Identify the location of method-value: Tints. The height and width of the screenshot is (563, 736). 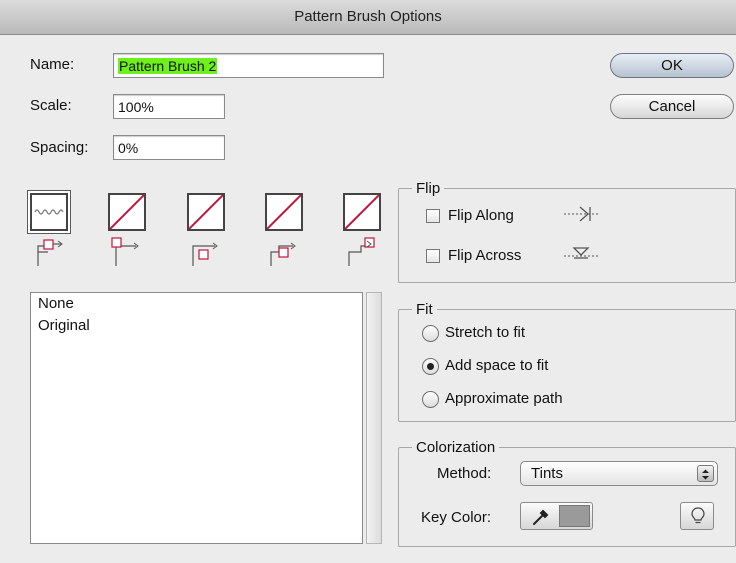
(547, 473).